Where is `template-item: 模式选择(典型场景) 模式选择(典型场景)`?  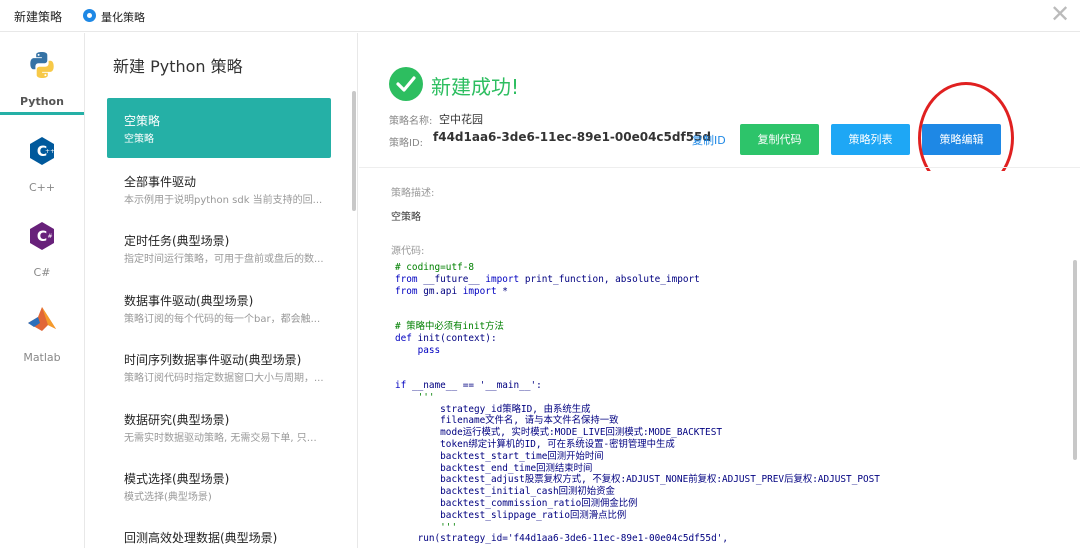
template-item: 模式选择(典型场景) 模式选择(典型场景) is located at coordinates (219, 486).